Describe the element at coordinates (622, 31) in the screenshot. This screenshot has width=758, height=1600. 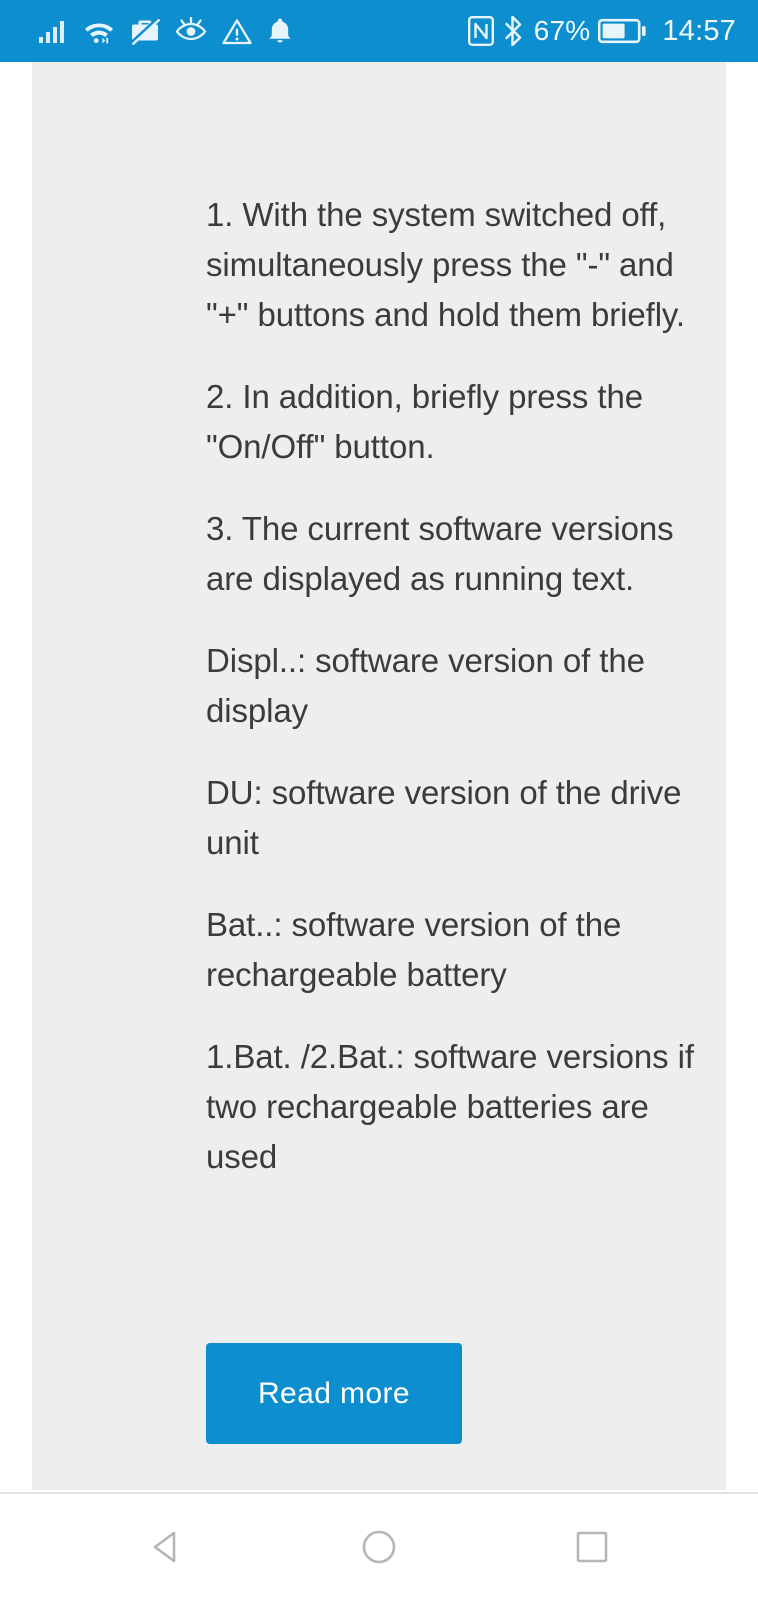
I see `battery-icon` at that location.